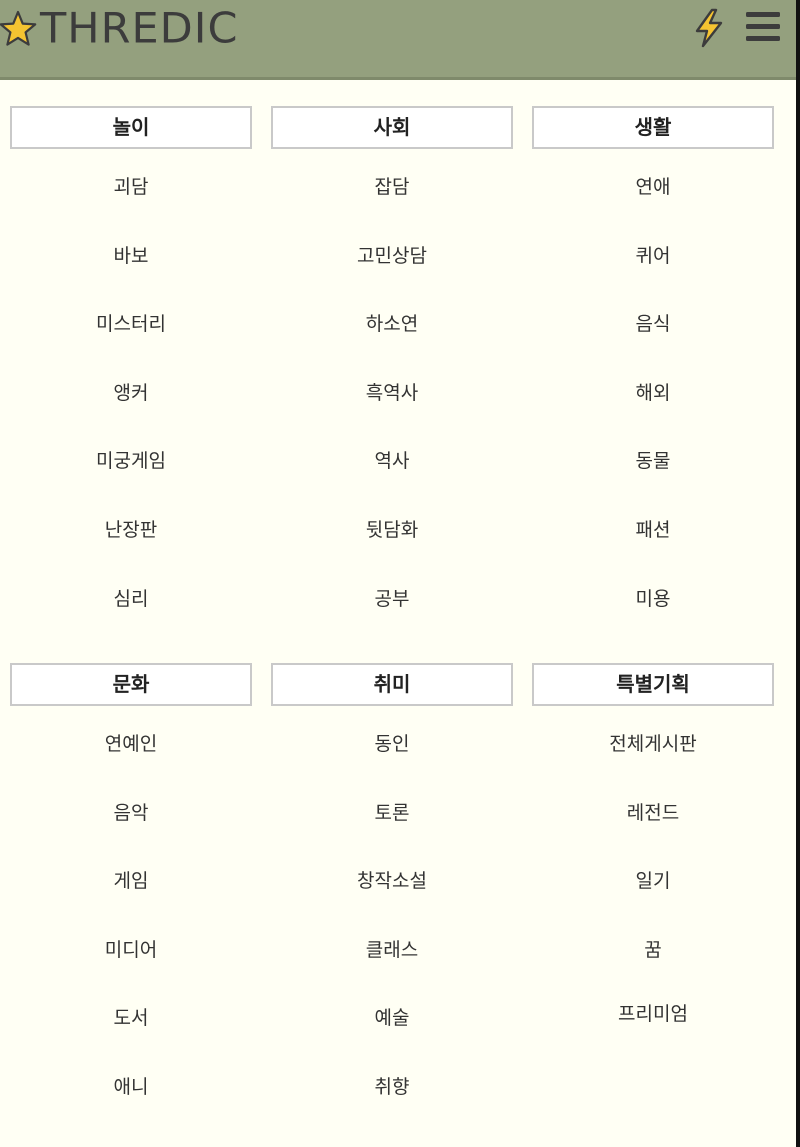 The image size is (800, 1147). Describe the element at coordinates (392, 187) in the screenshot. I see `board-link: 잡담` at that location.